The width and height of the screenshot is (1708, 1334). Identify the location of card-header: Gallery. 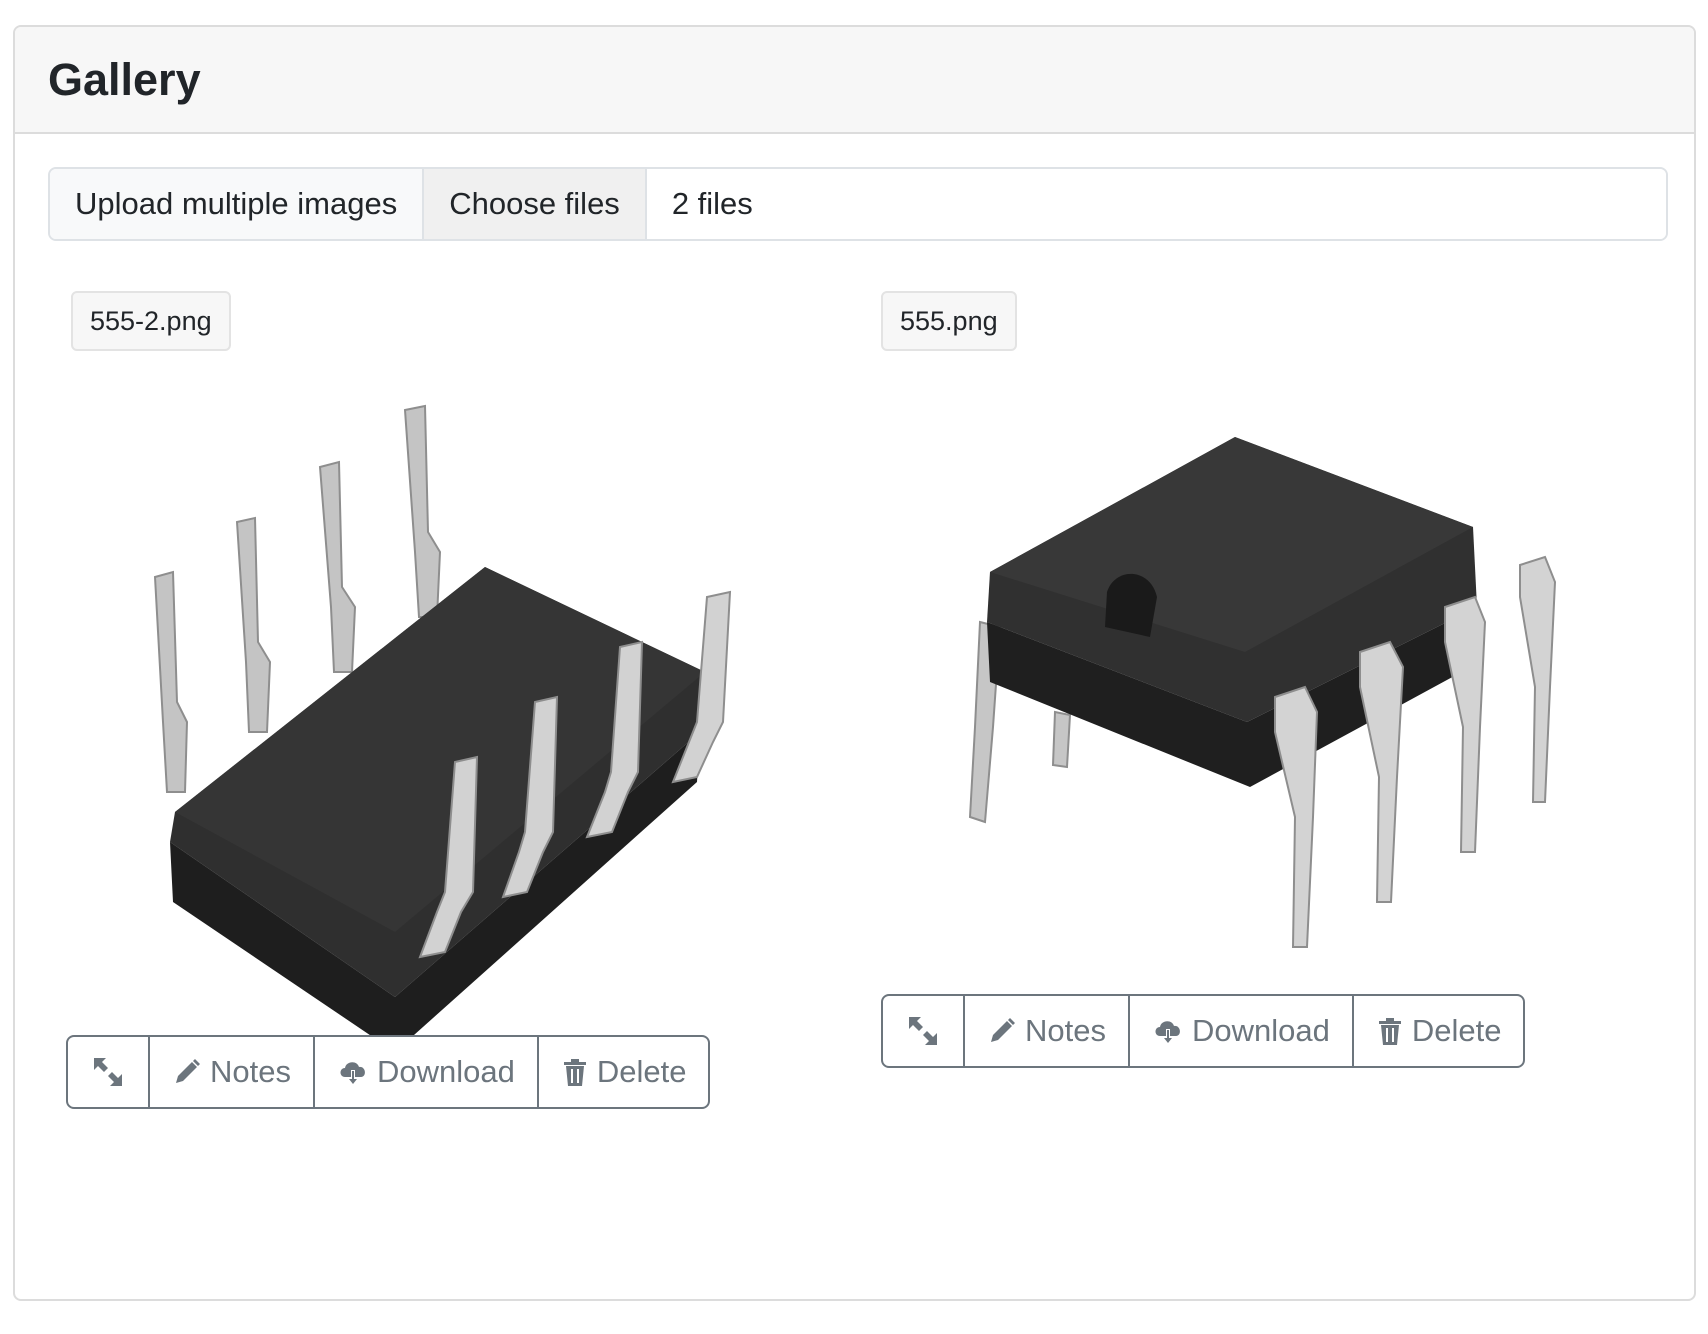
(854, 80).